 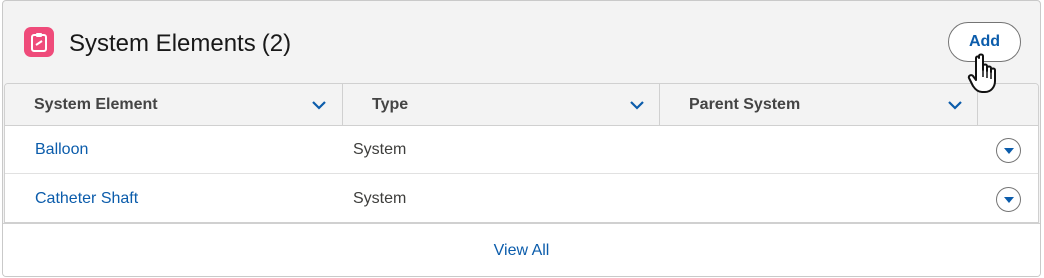 What do you see at coordinates (174, 104) in the screenshot?
I see `column-header-system-element: System Element` at bounding box center [174, 104].